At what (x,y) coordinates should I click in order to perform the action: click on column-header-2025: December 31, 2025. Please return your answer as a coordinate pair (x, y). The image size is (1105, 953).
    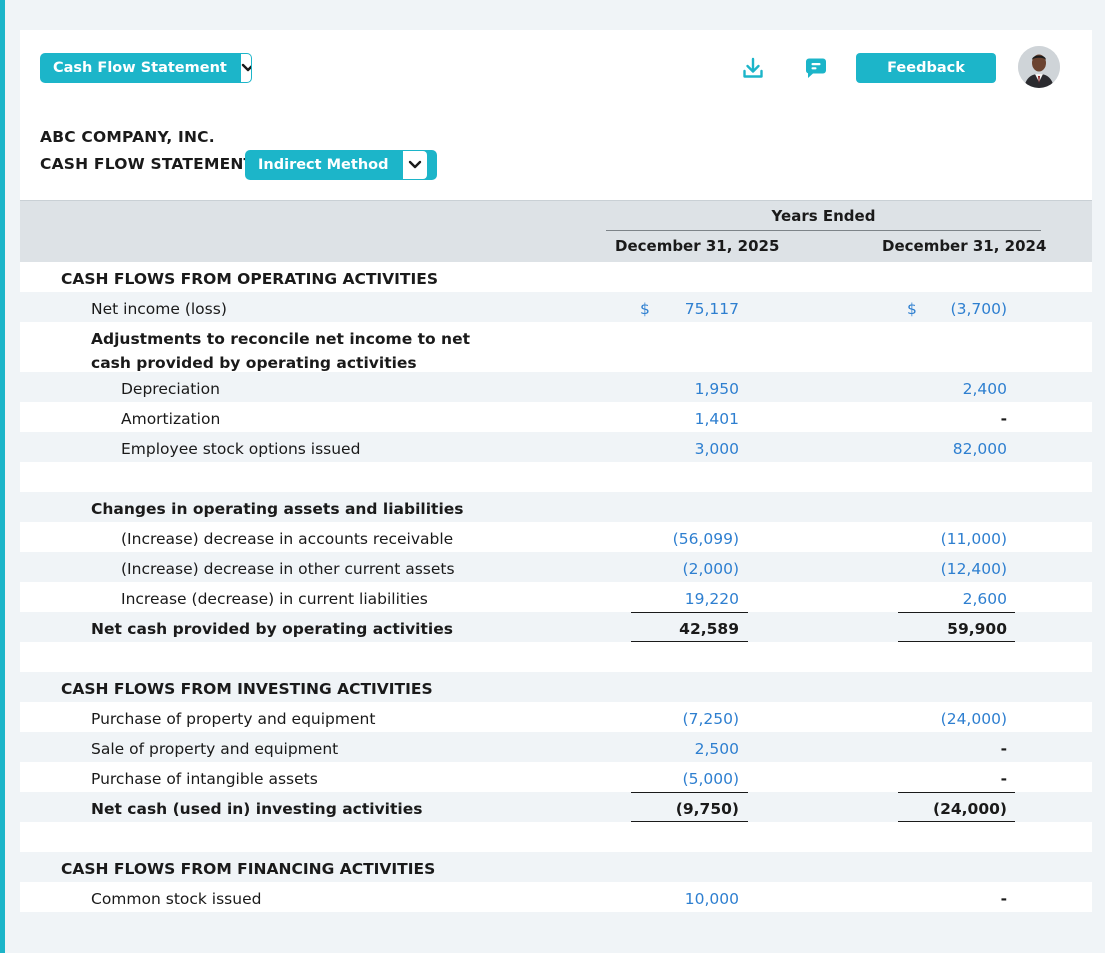
    Looking at the image, I should click on (697, 246).